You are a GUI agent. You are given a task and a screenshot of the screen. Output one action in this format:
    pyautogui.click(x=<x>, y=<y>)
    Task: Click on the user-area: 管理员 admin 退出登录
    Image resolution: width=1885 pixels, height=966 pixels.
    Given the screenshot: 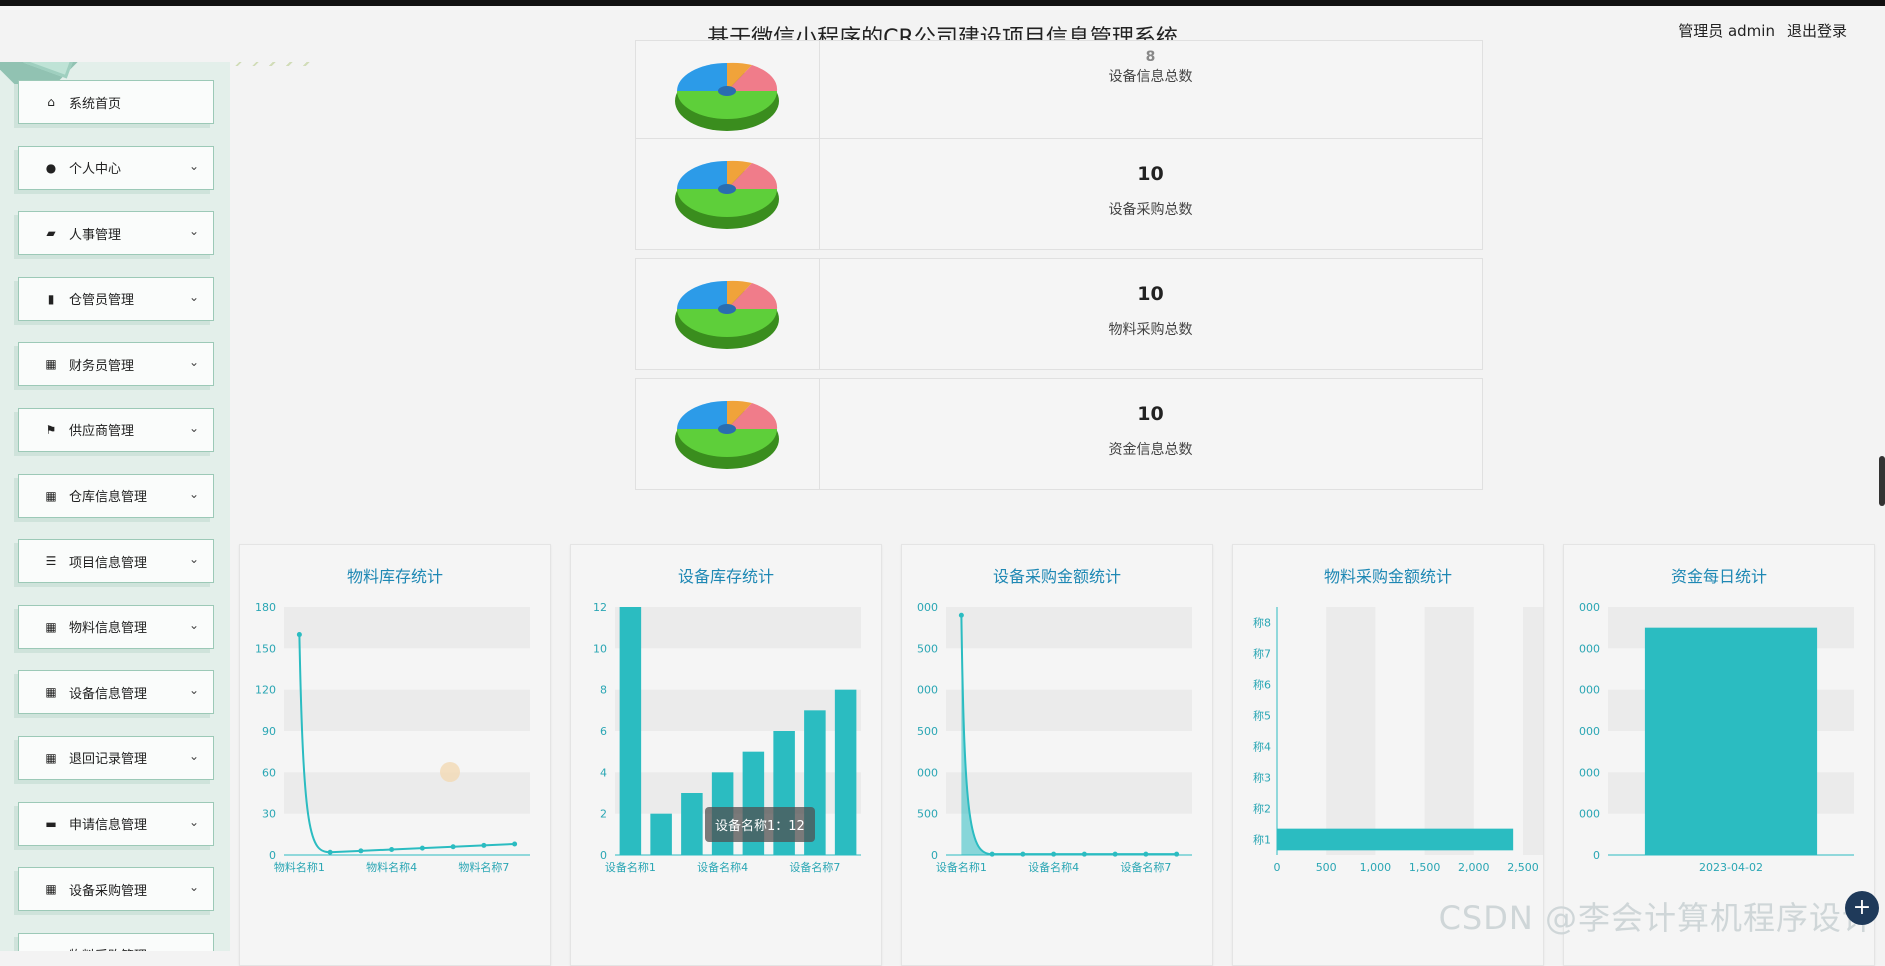 What is the action you would take?
    pyautogui.click(x=1762, y=30)
    